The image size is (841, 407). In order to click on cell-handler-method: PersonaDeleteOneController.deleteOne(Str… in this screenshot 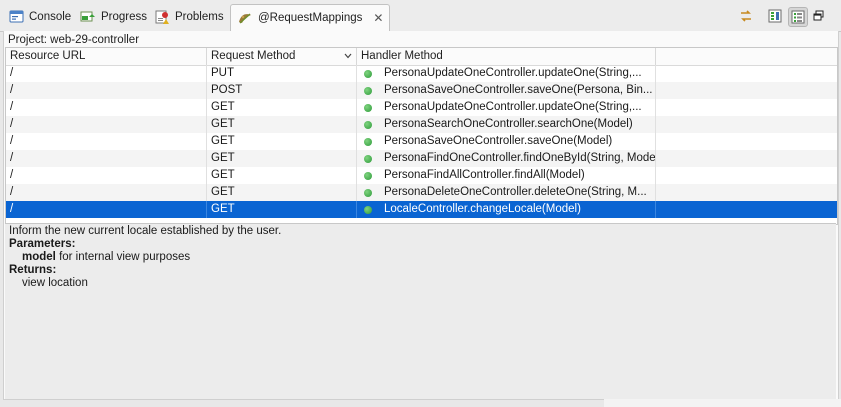, I will do `click(506, 192)`.